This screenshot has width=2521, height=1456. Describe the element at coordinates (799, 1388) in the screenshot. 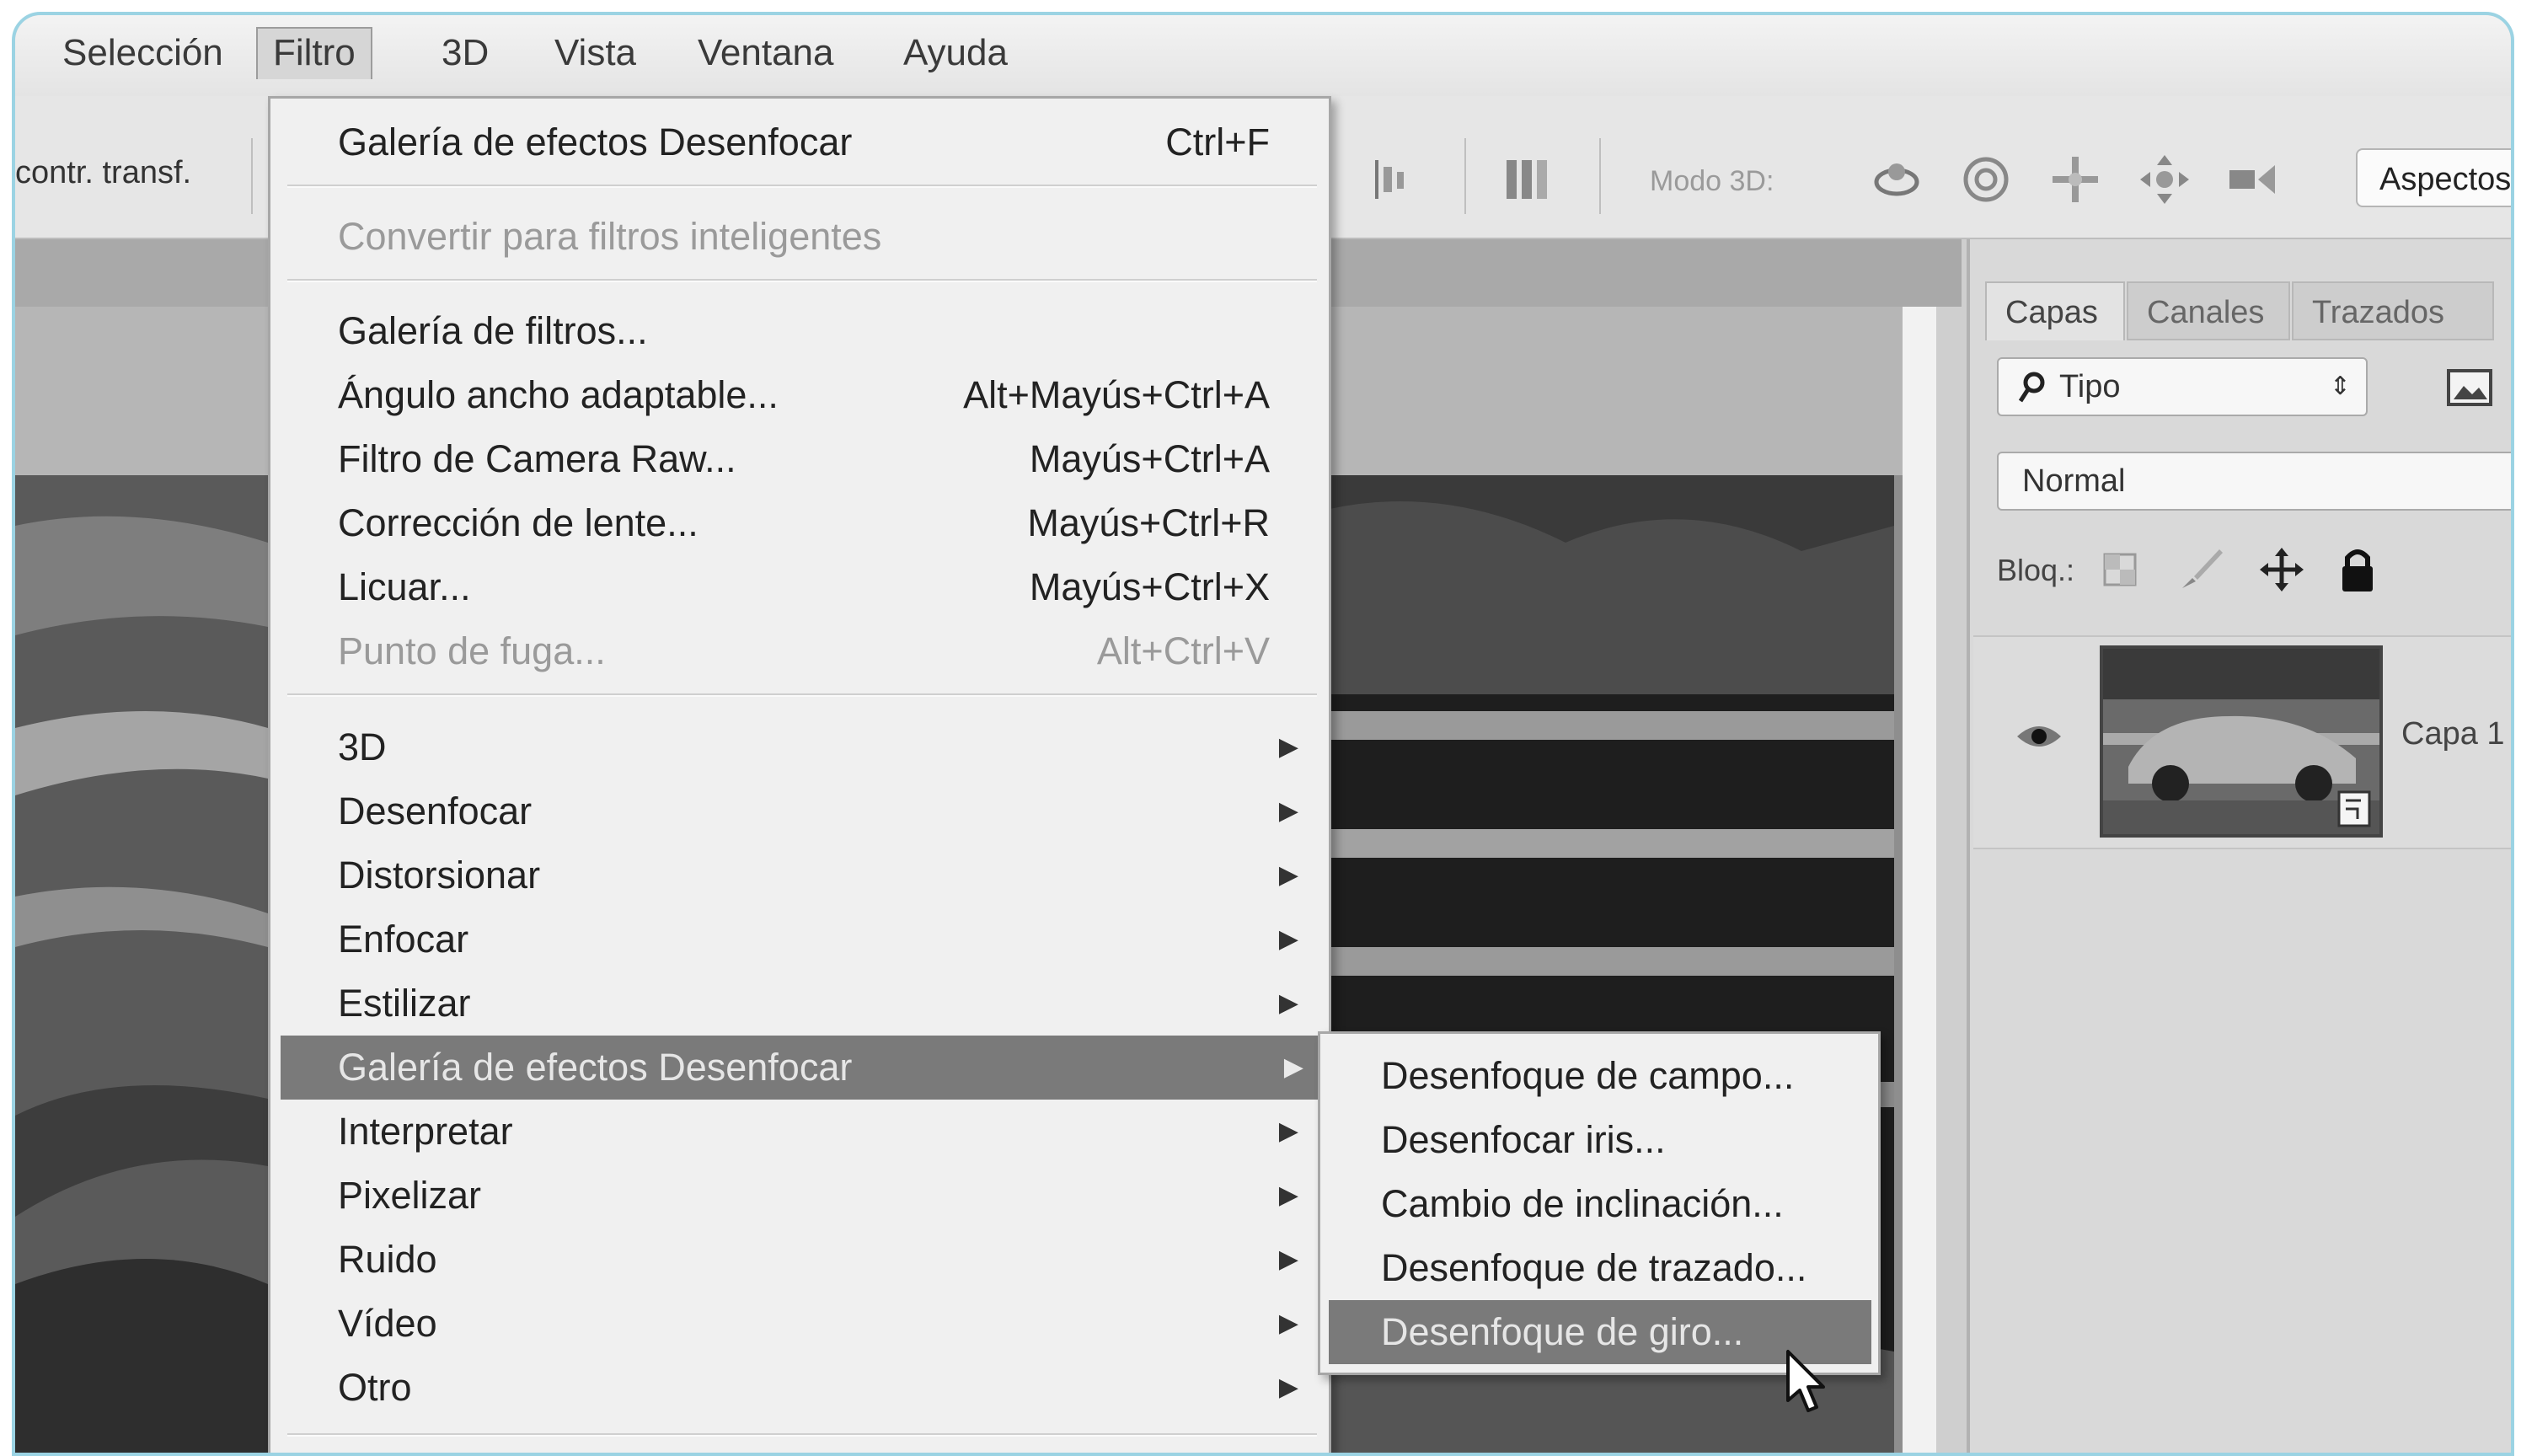

I see `menu-item-otro: Otro ▶` at that location.